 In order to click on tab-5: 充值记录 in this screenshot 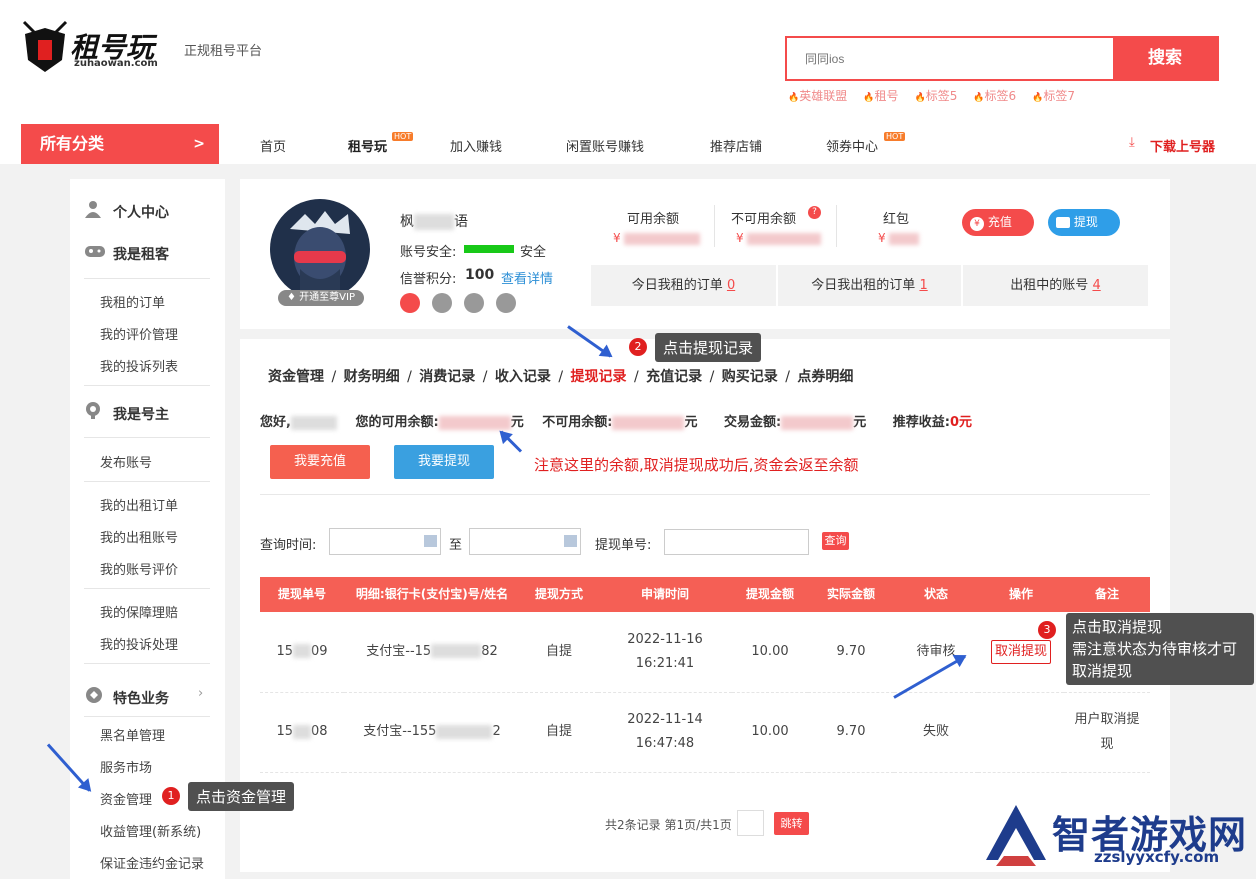, I will do `click(674, 377)`.